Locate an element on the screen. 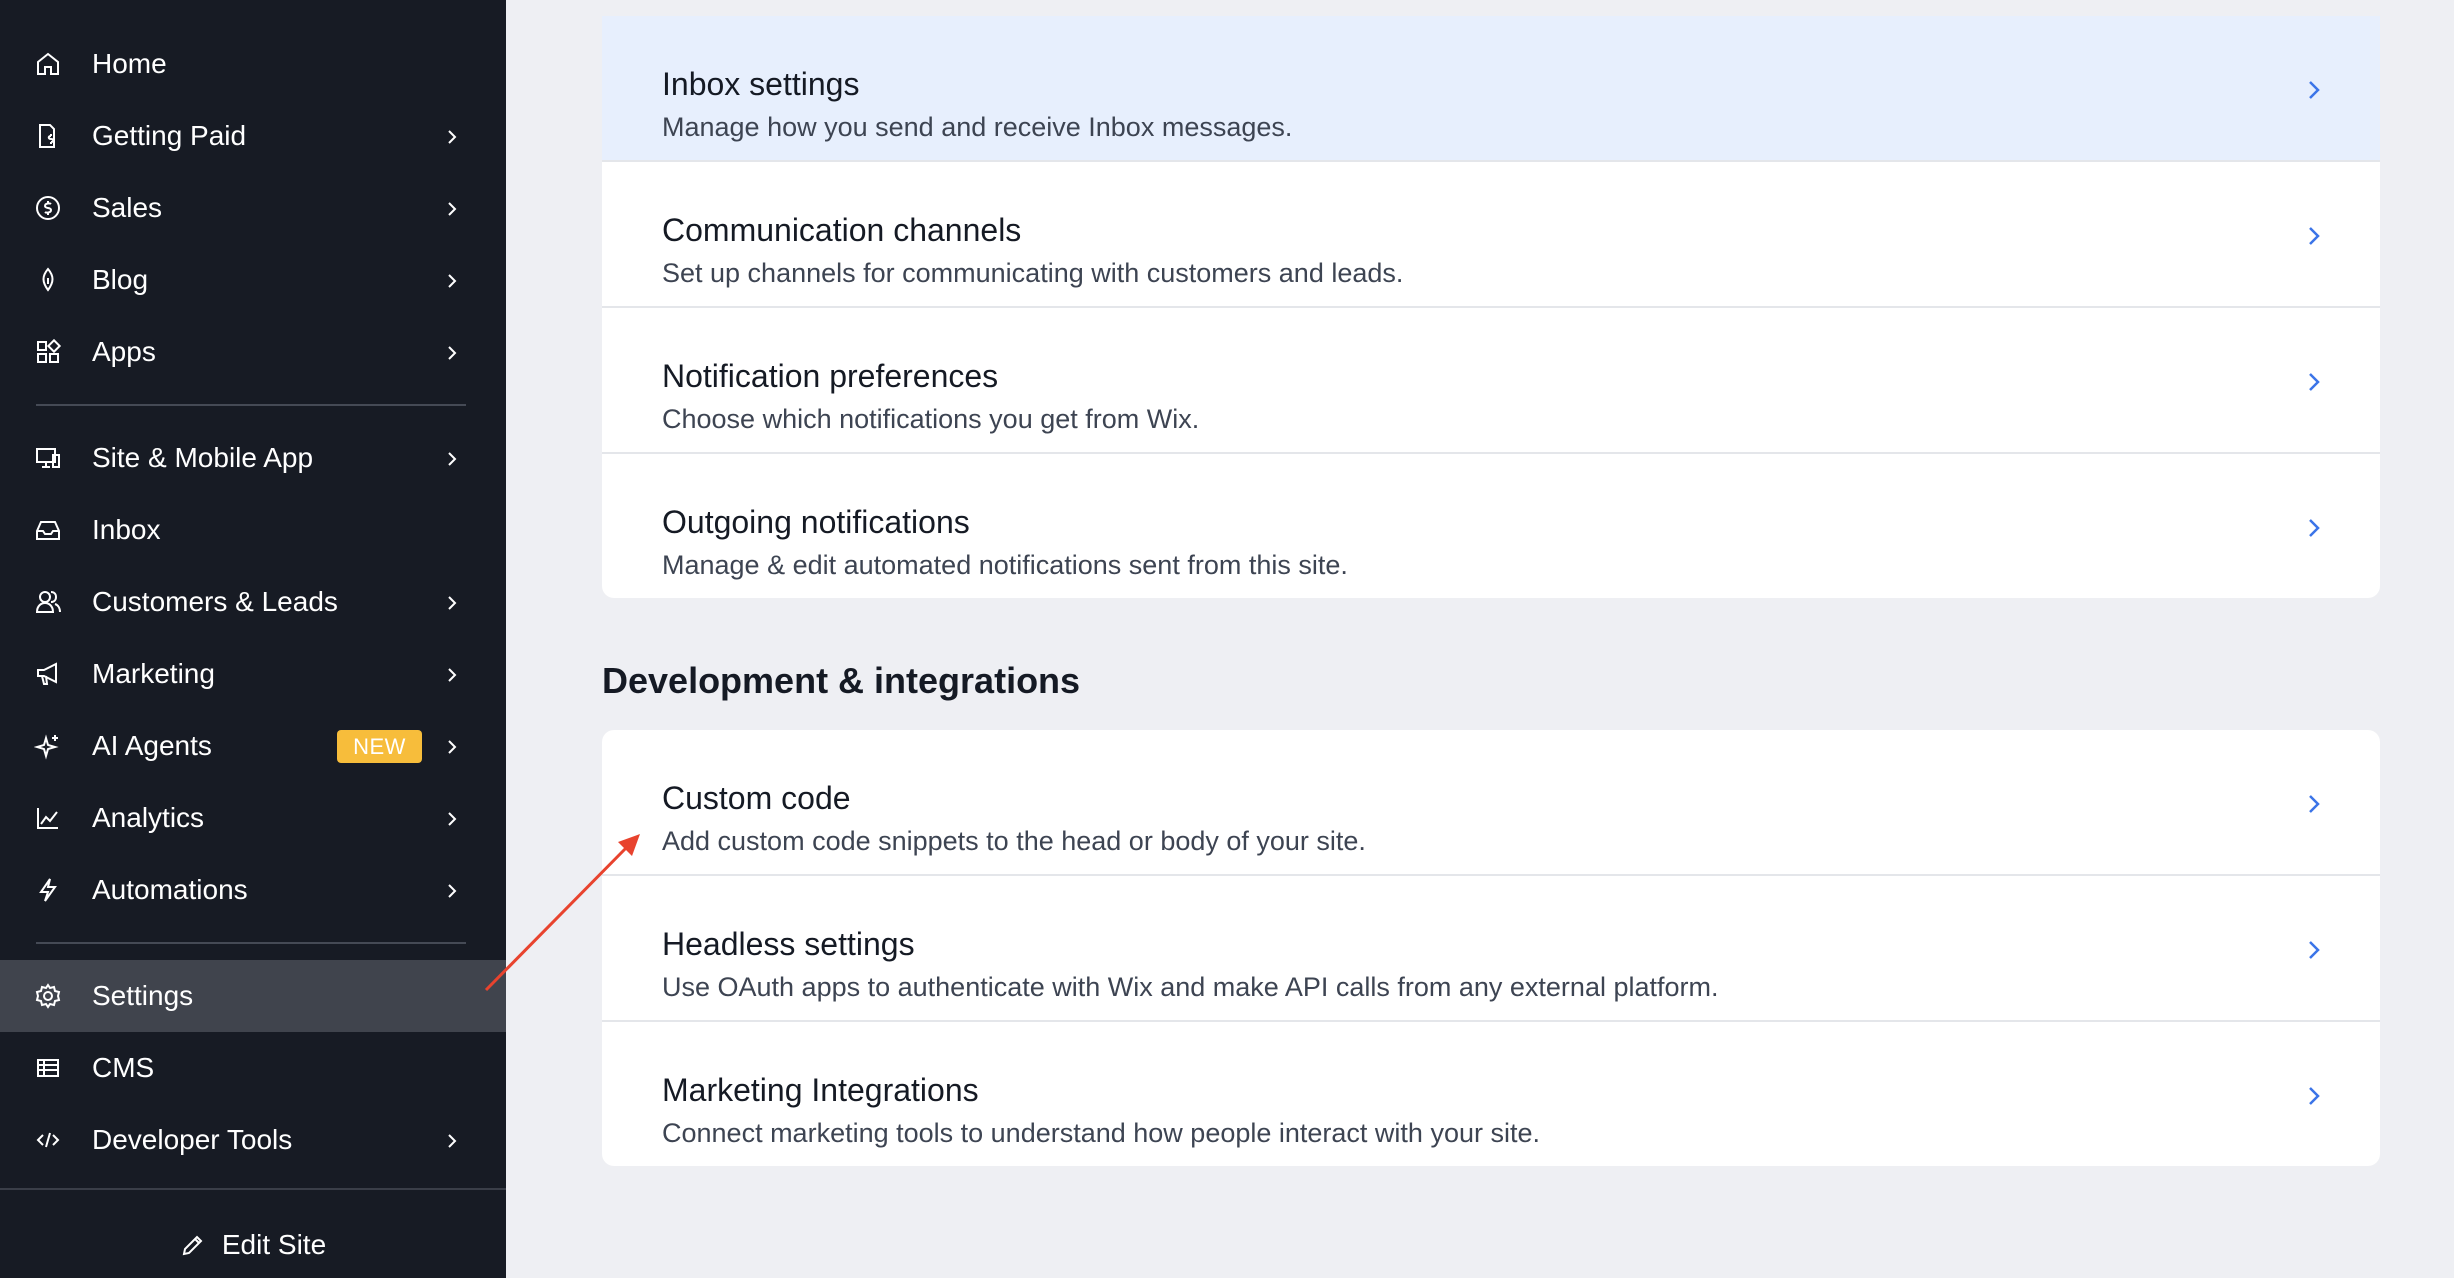 The width and height of the screenshot is (2454, 1278). section-title-development-integrations: Development & integrations is located at coordinates (841, 680).